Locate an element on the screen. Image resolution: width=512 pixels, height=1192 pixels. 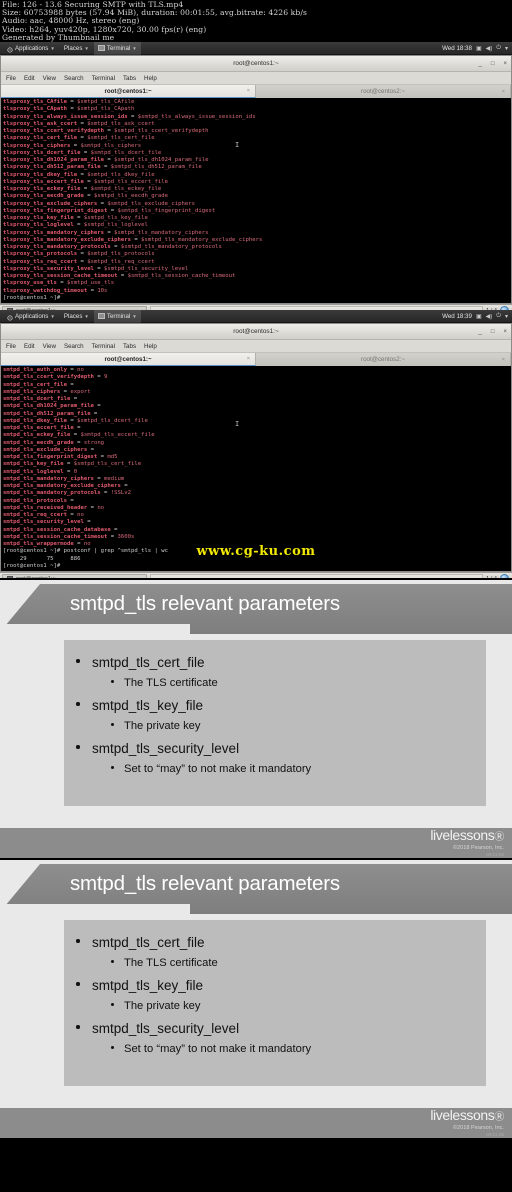
slide-sub-list: The private key is located at coordinates (292, 726).